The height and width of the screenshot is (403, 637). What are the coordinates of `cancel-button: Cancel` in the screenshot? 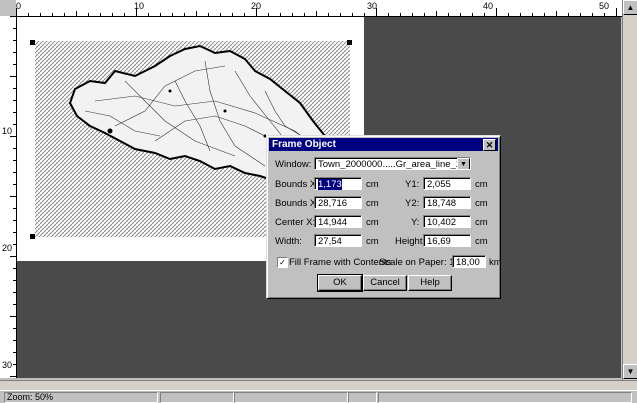 It's located at (385, 283).